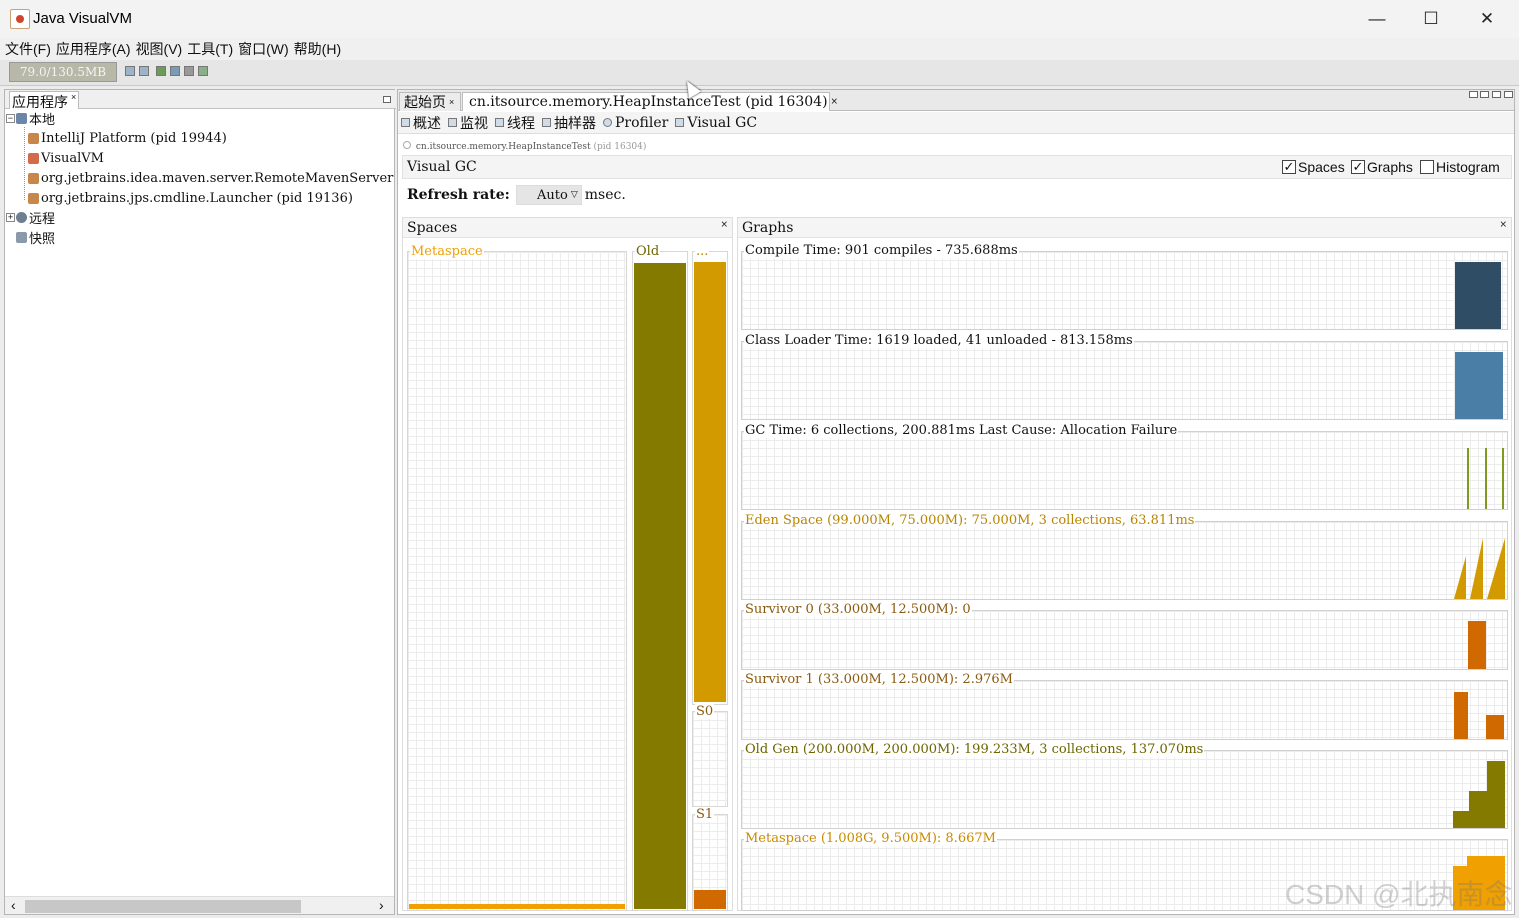 This screenshot has height=918, width=1519. I want to click on toolbar: 79.0/130.5MB, so click(759, 73).